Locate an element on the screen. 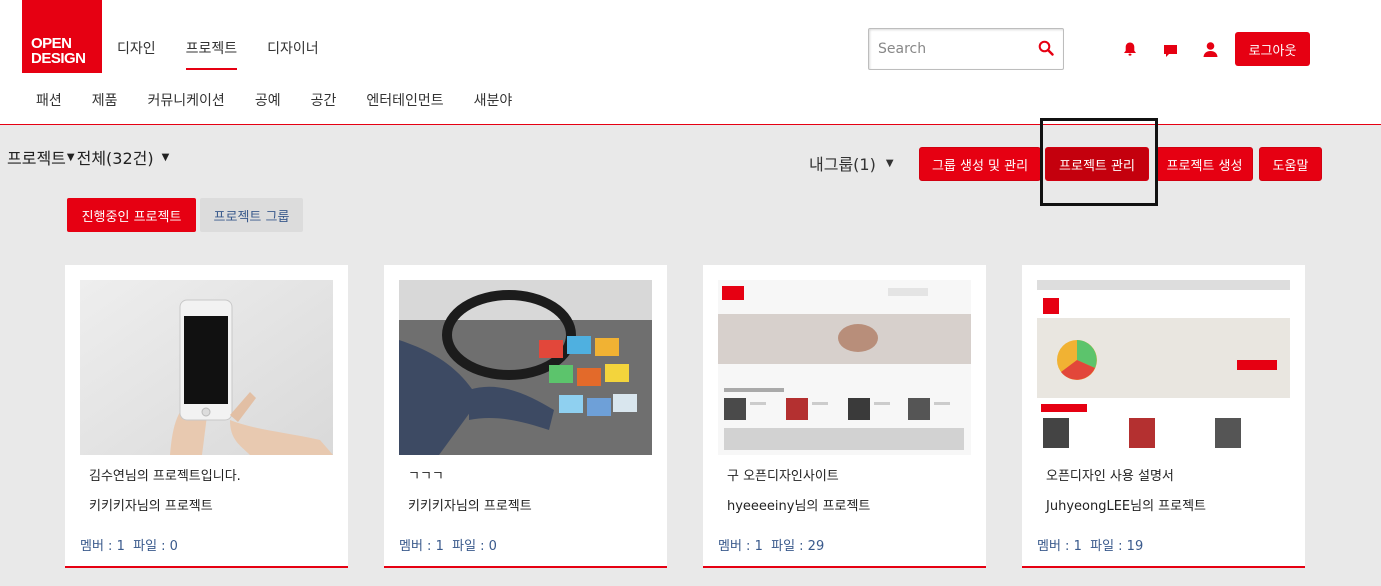 The image size is (1381, 586). project-create-button: 프로젝트 생성 is located at coordinates (1204, 164).